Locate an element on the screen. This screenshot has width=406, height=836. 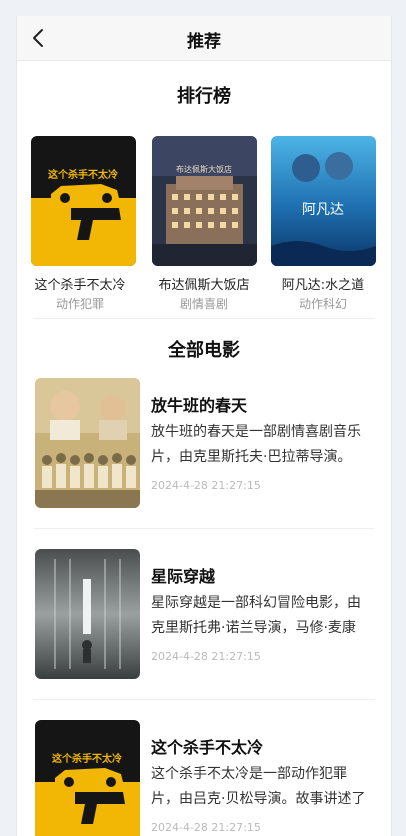
ranking-item: 布达佩斯大饭店 布达佩斯大饭店 剧情喜剧 is located at coordinates (204, 224).